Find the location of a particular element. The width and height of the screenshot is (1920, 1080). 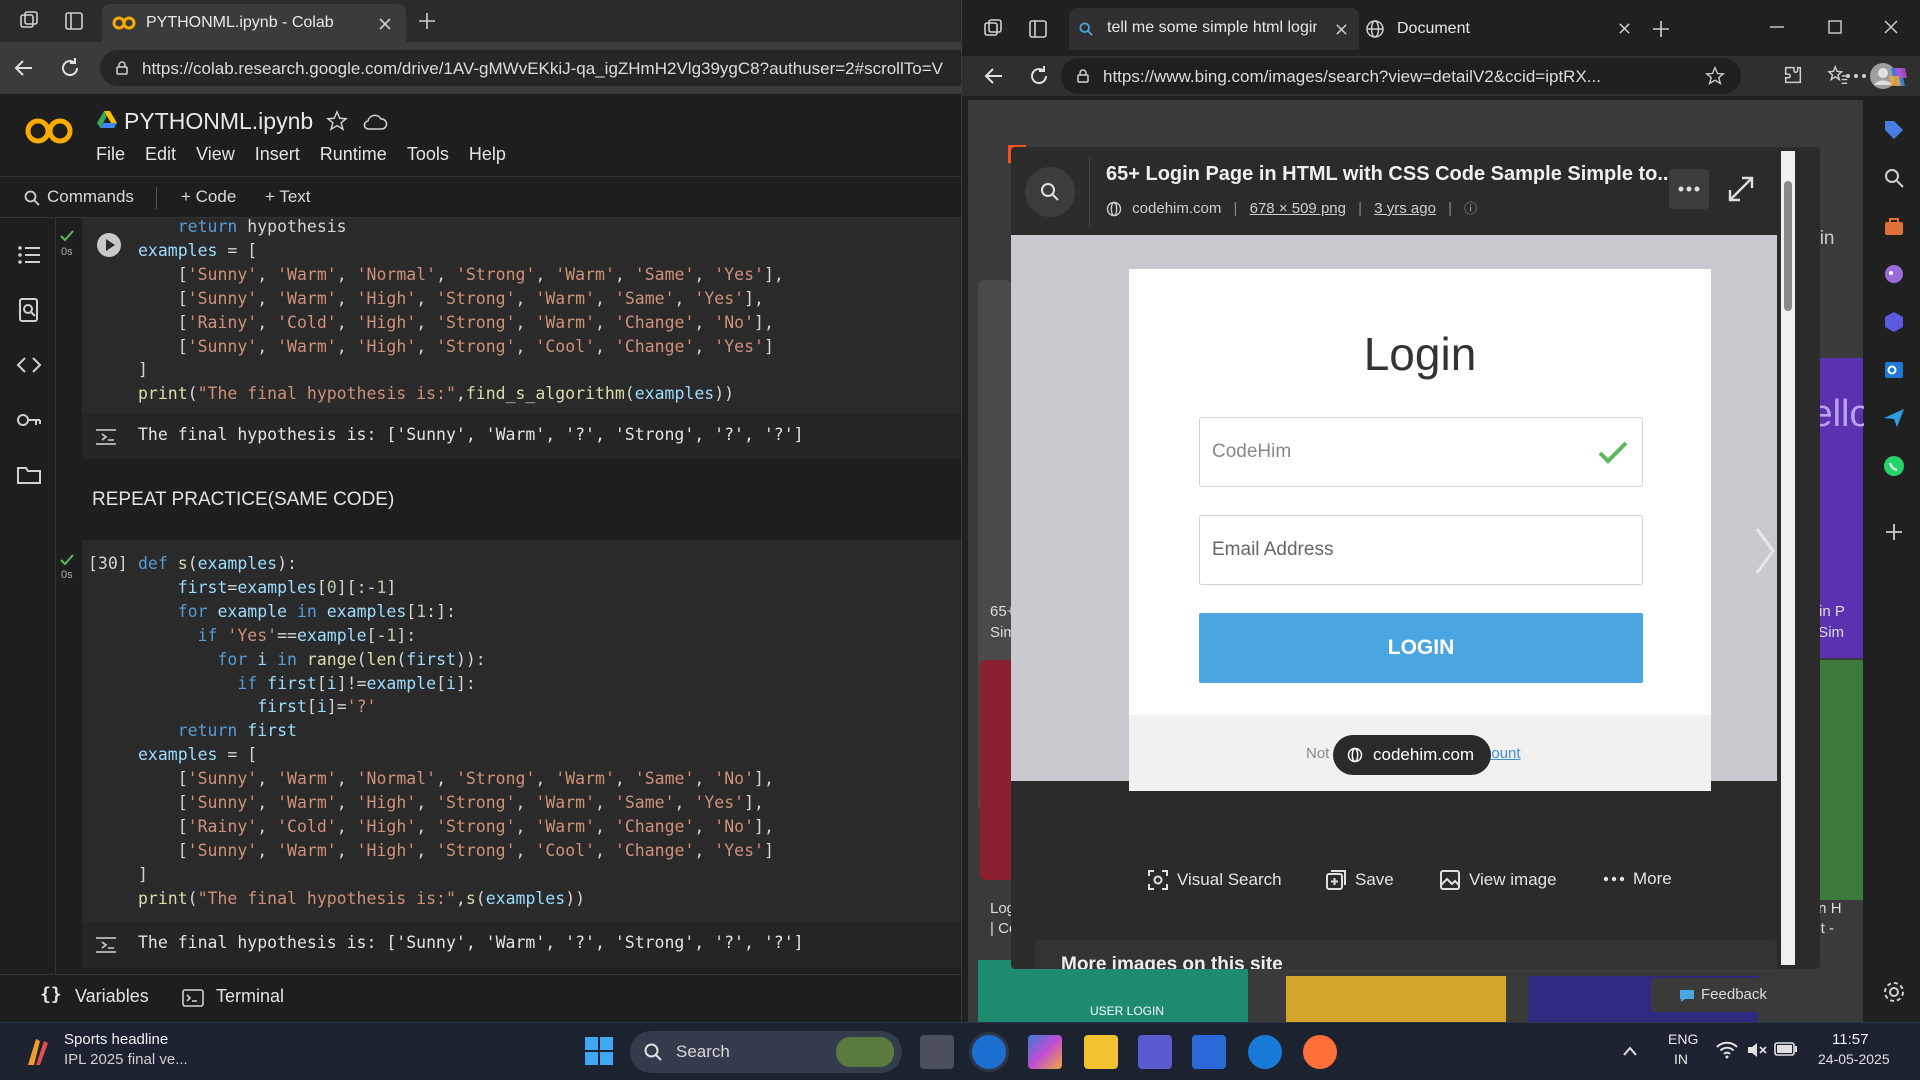

run-cell-icon is located at coordinates (109, 245).